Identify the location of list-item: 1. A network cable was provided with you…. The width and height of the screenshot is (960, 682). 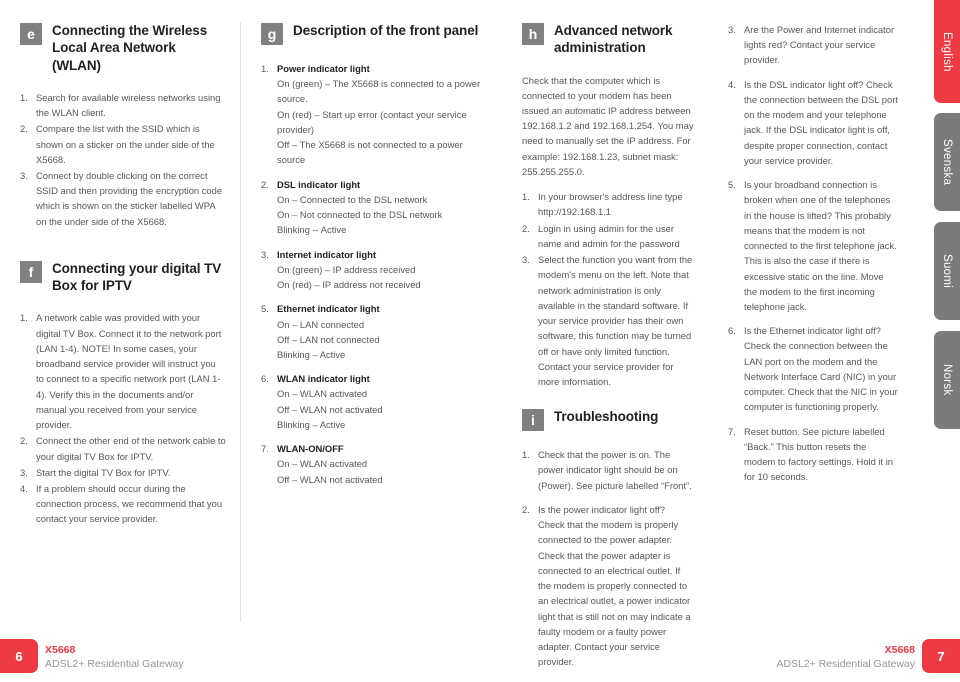
(123, 371).